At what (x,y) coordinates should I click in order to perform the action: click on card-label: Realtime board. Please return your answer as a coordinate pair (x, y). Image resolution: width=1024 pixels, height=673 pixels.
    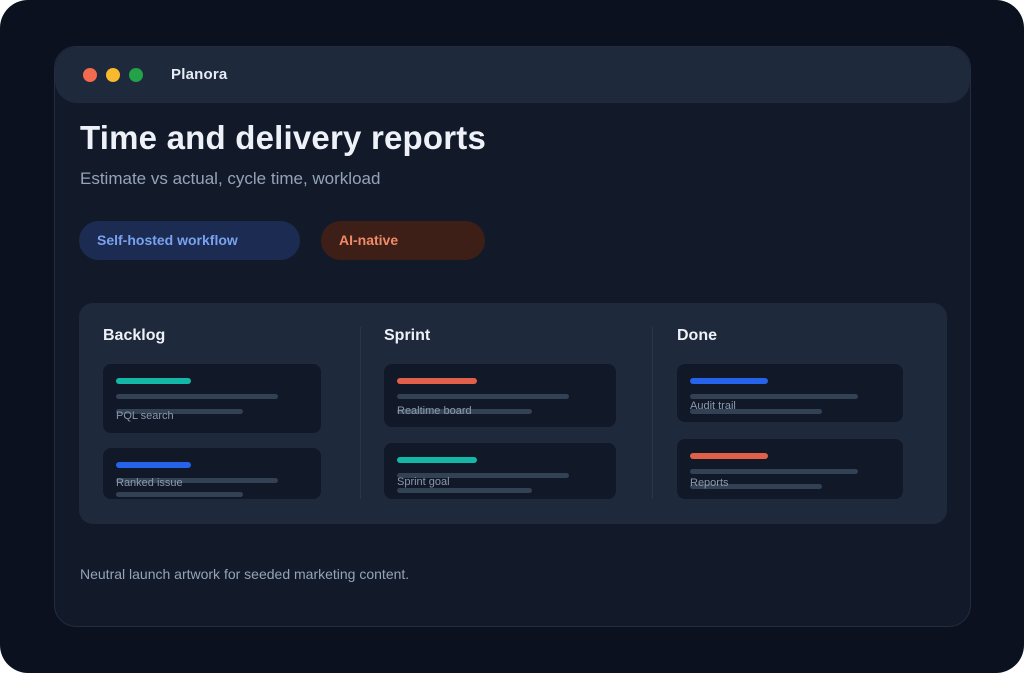
    Looking at the image, I should click on (434, 411).